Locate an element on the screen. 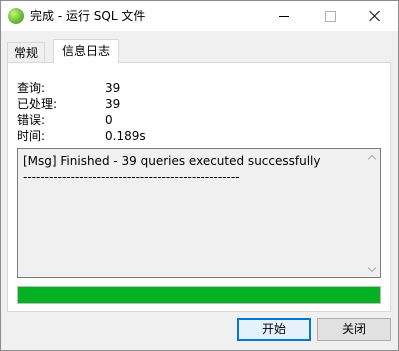  progress-bar-fill is located at coordinates (199, 295).